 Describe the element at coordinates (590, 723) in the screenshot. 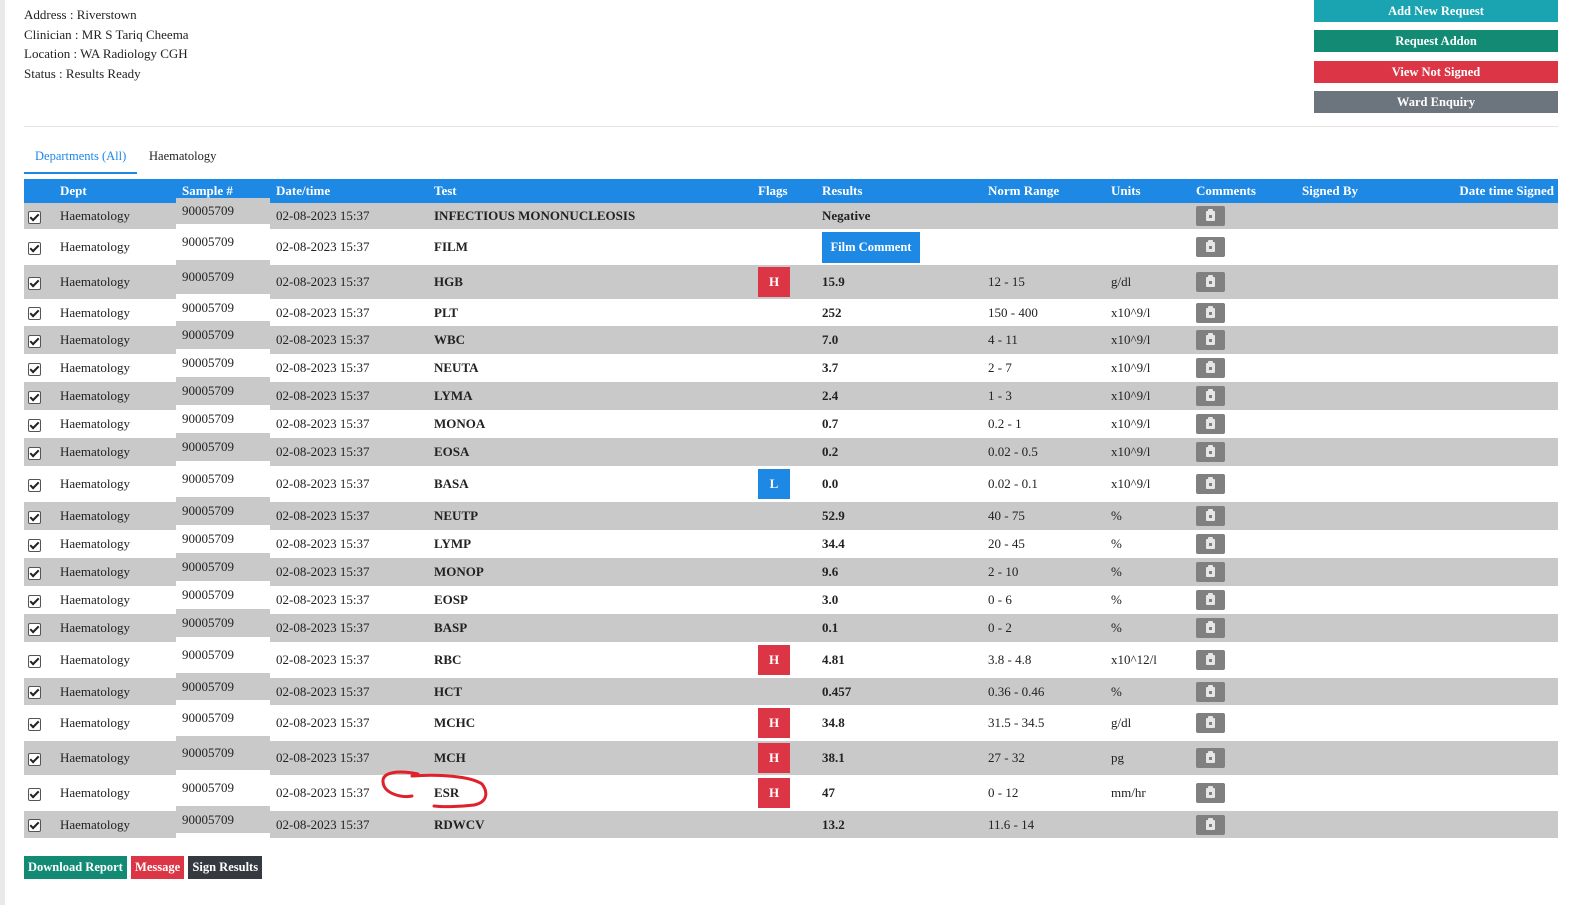

I see `test-cell: MCHC` at that location.